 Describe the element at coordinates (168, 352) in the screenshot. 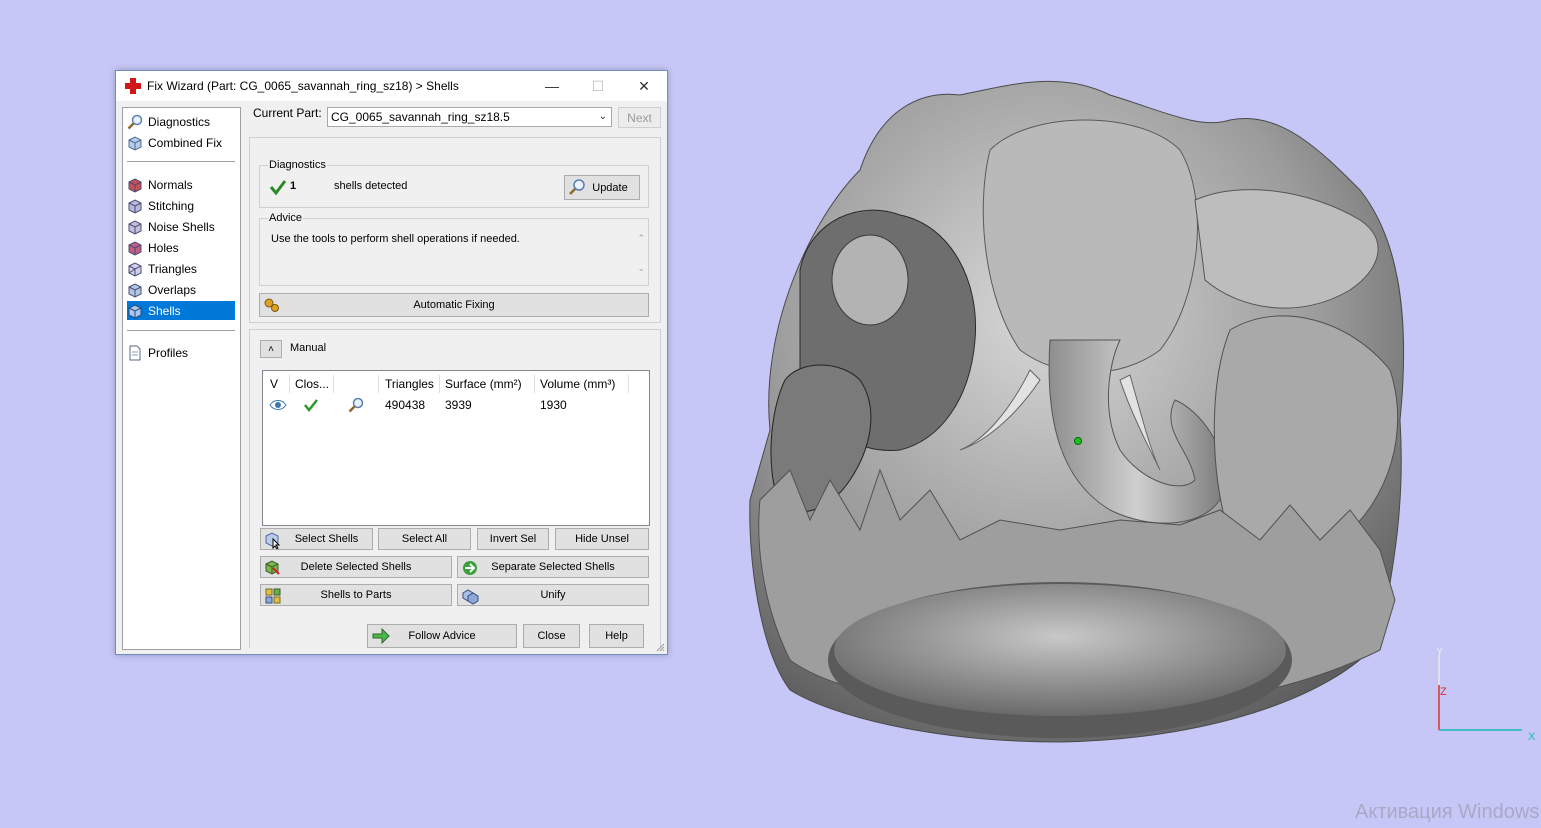

I see `nav-item-label: Profiles` at that location.